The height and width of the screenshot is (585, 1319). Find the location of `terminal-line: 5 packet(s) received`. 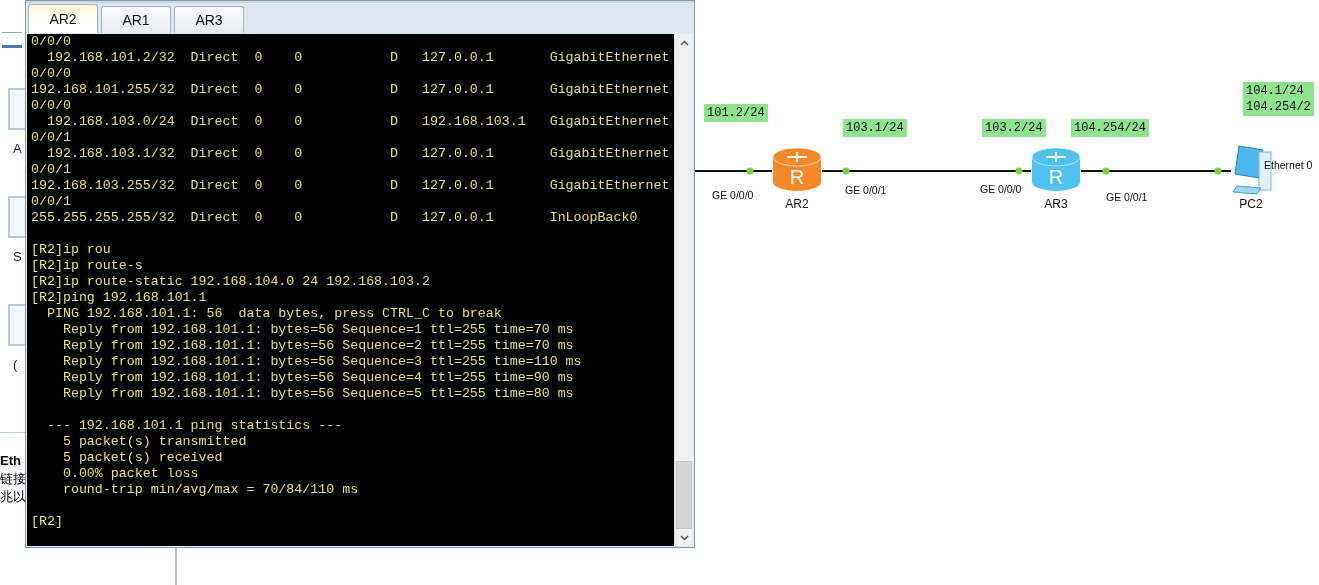

terminal-line: 5 packet(s) received is located at coordinates (142, 458).